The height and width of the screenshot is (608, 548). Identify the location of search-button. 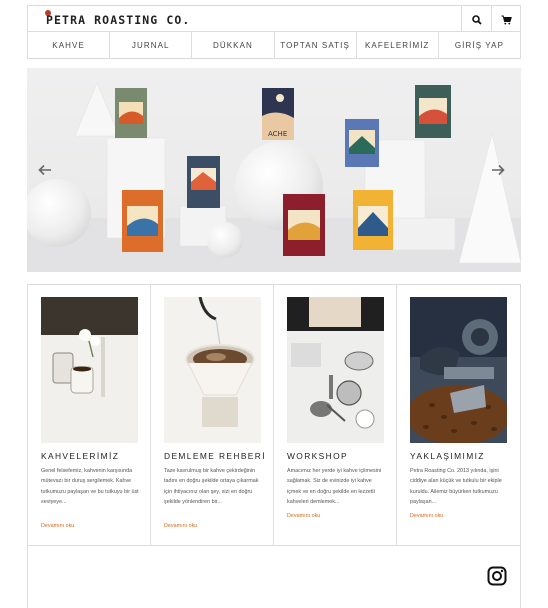
(476, 19).